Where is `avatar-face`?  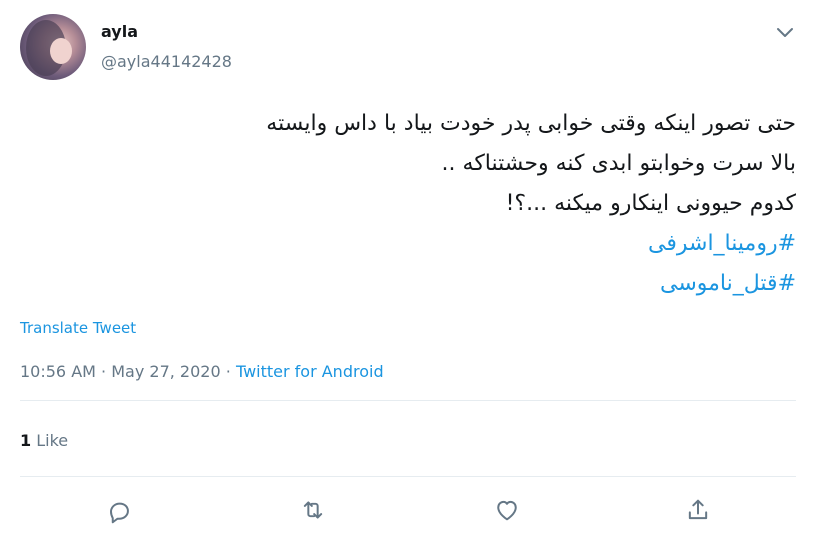
avatar-face is located at coordinates (61, 51).